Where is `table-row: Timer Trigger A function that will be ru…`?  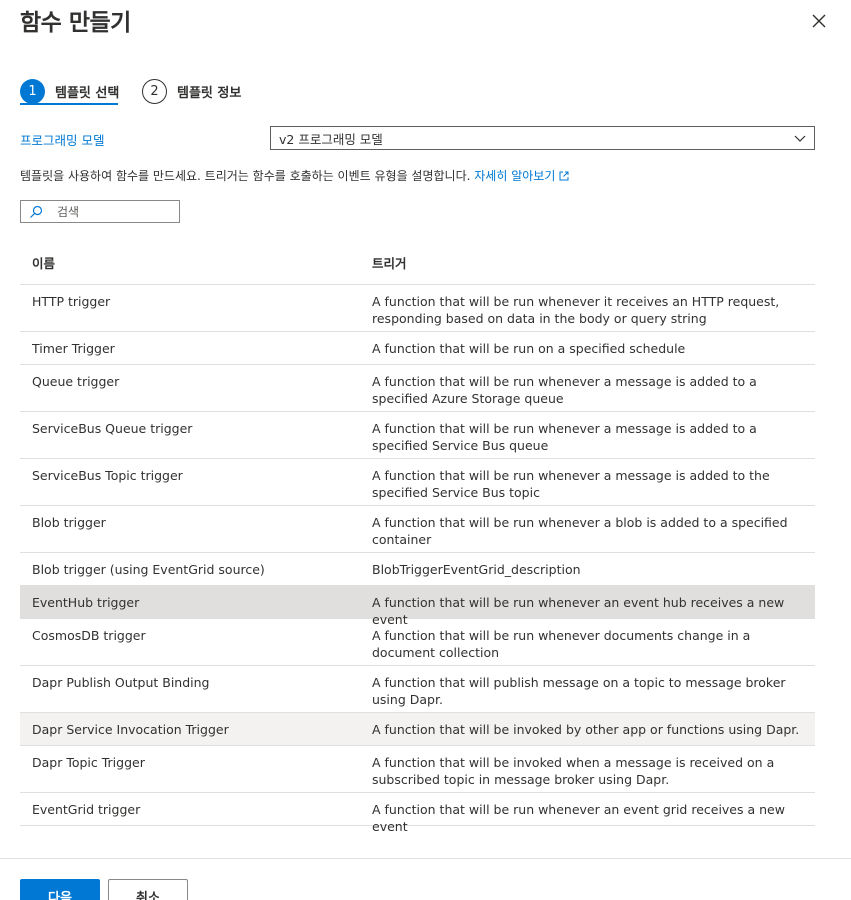
table-row: Timer Trigger A function that will be ru… is located at coordinates (417, 348).